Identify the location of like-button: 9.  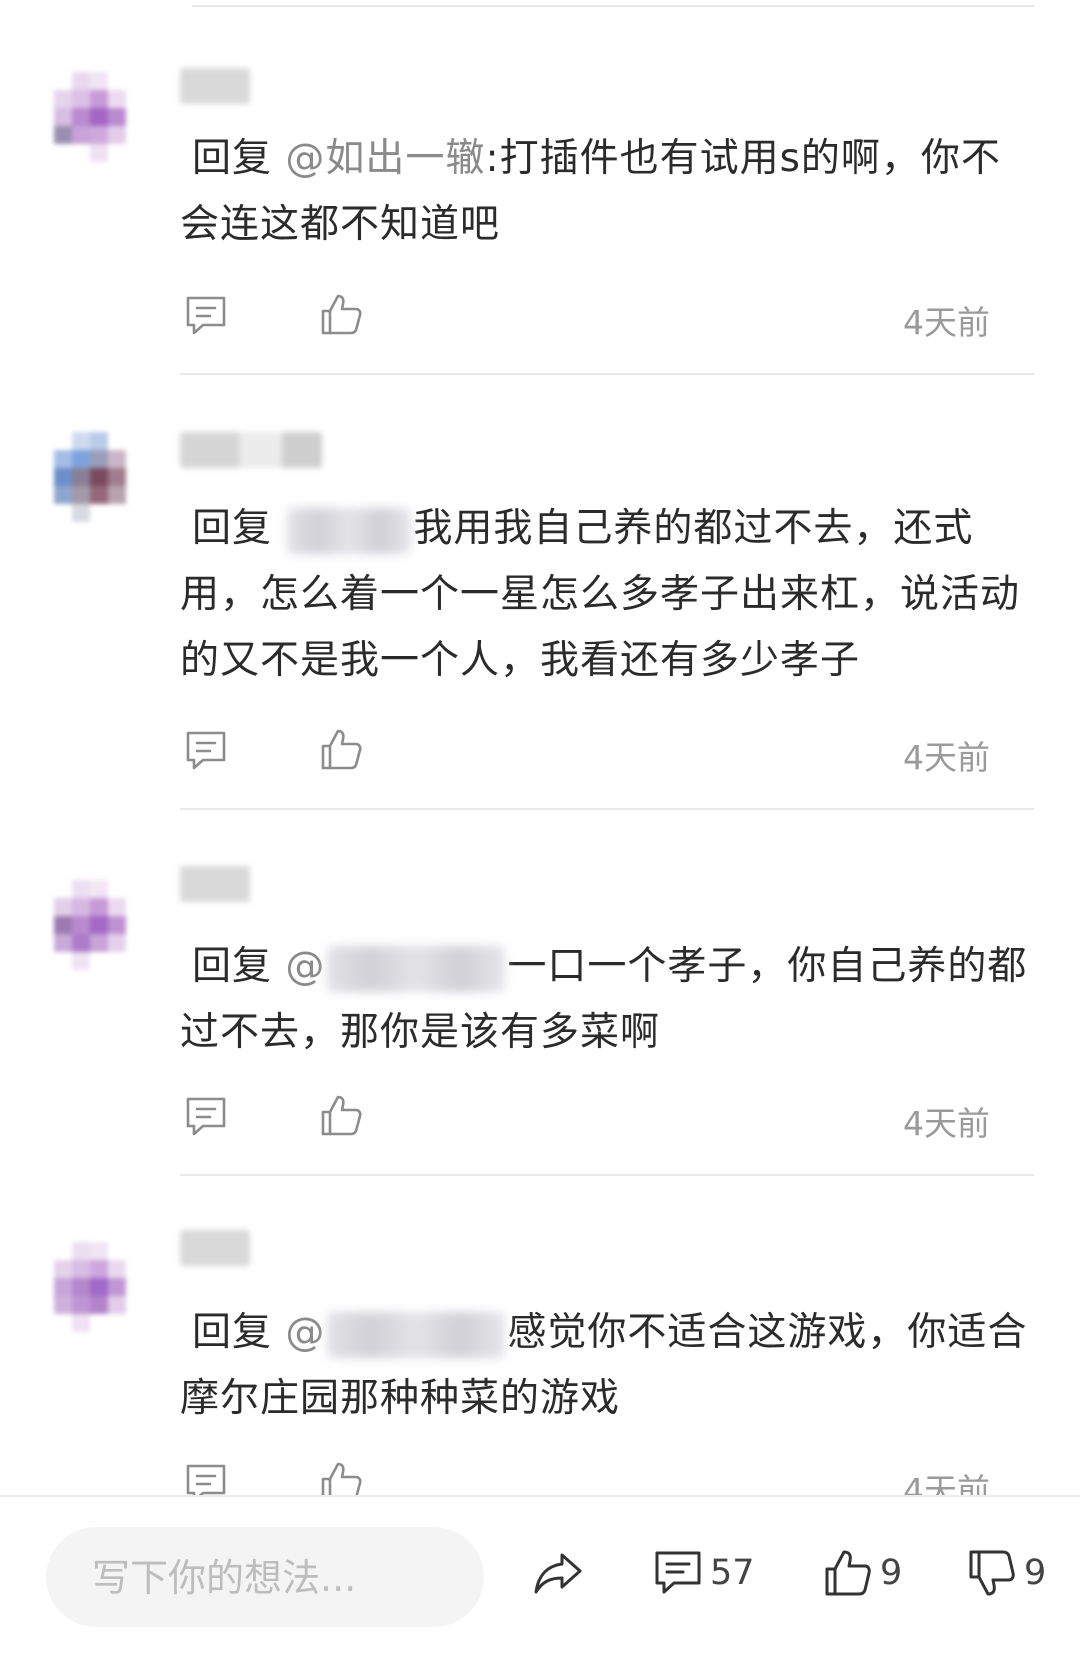
(862, 1573).